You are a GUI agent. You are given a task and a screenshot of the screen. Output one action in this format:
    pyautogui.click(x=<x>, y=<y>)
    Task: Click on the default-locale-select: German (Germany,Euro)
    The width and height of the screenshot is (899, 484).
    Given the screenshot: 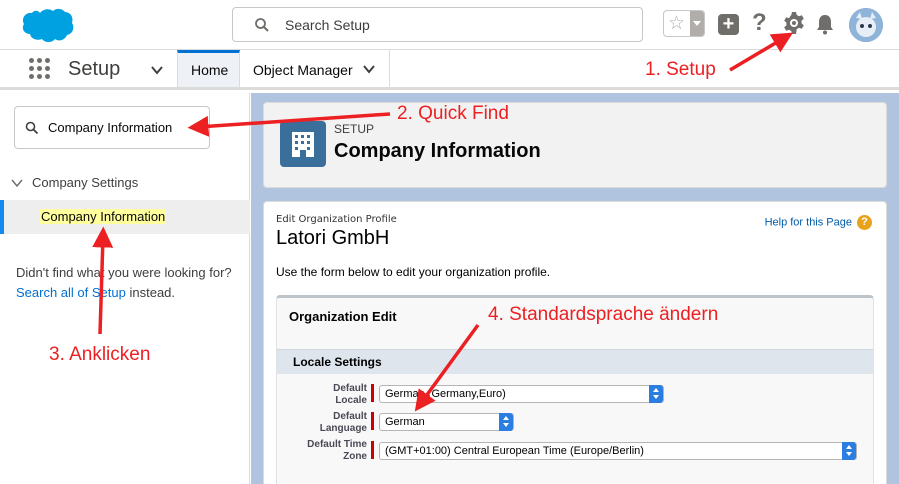 What is the action you would take?
    pyautogui.click(x=521, y=394)
    